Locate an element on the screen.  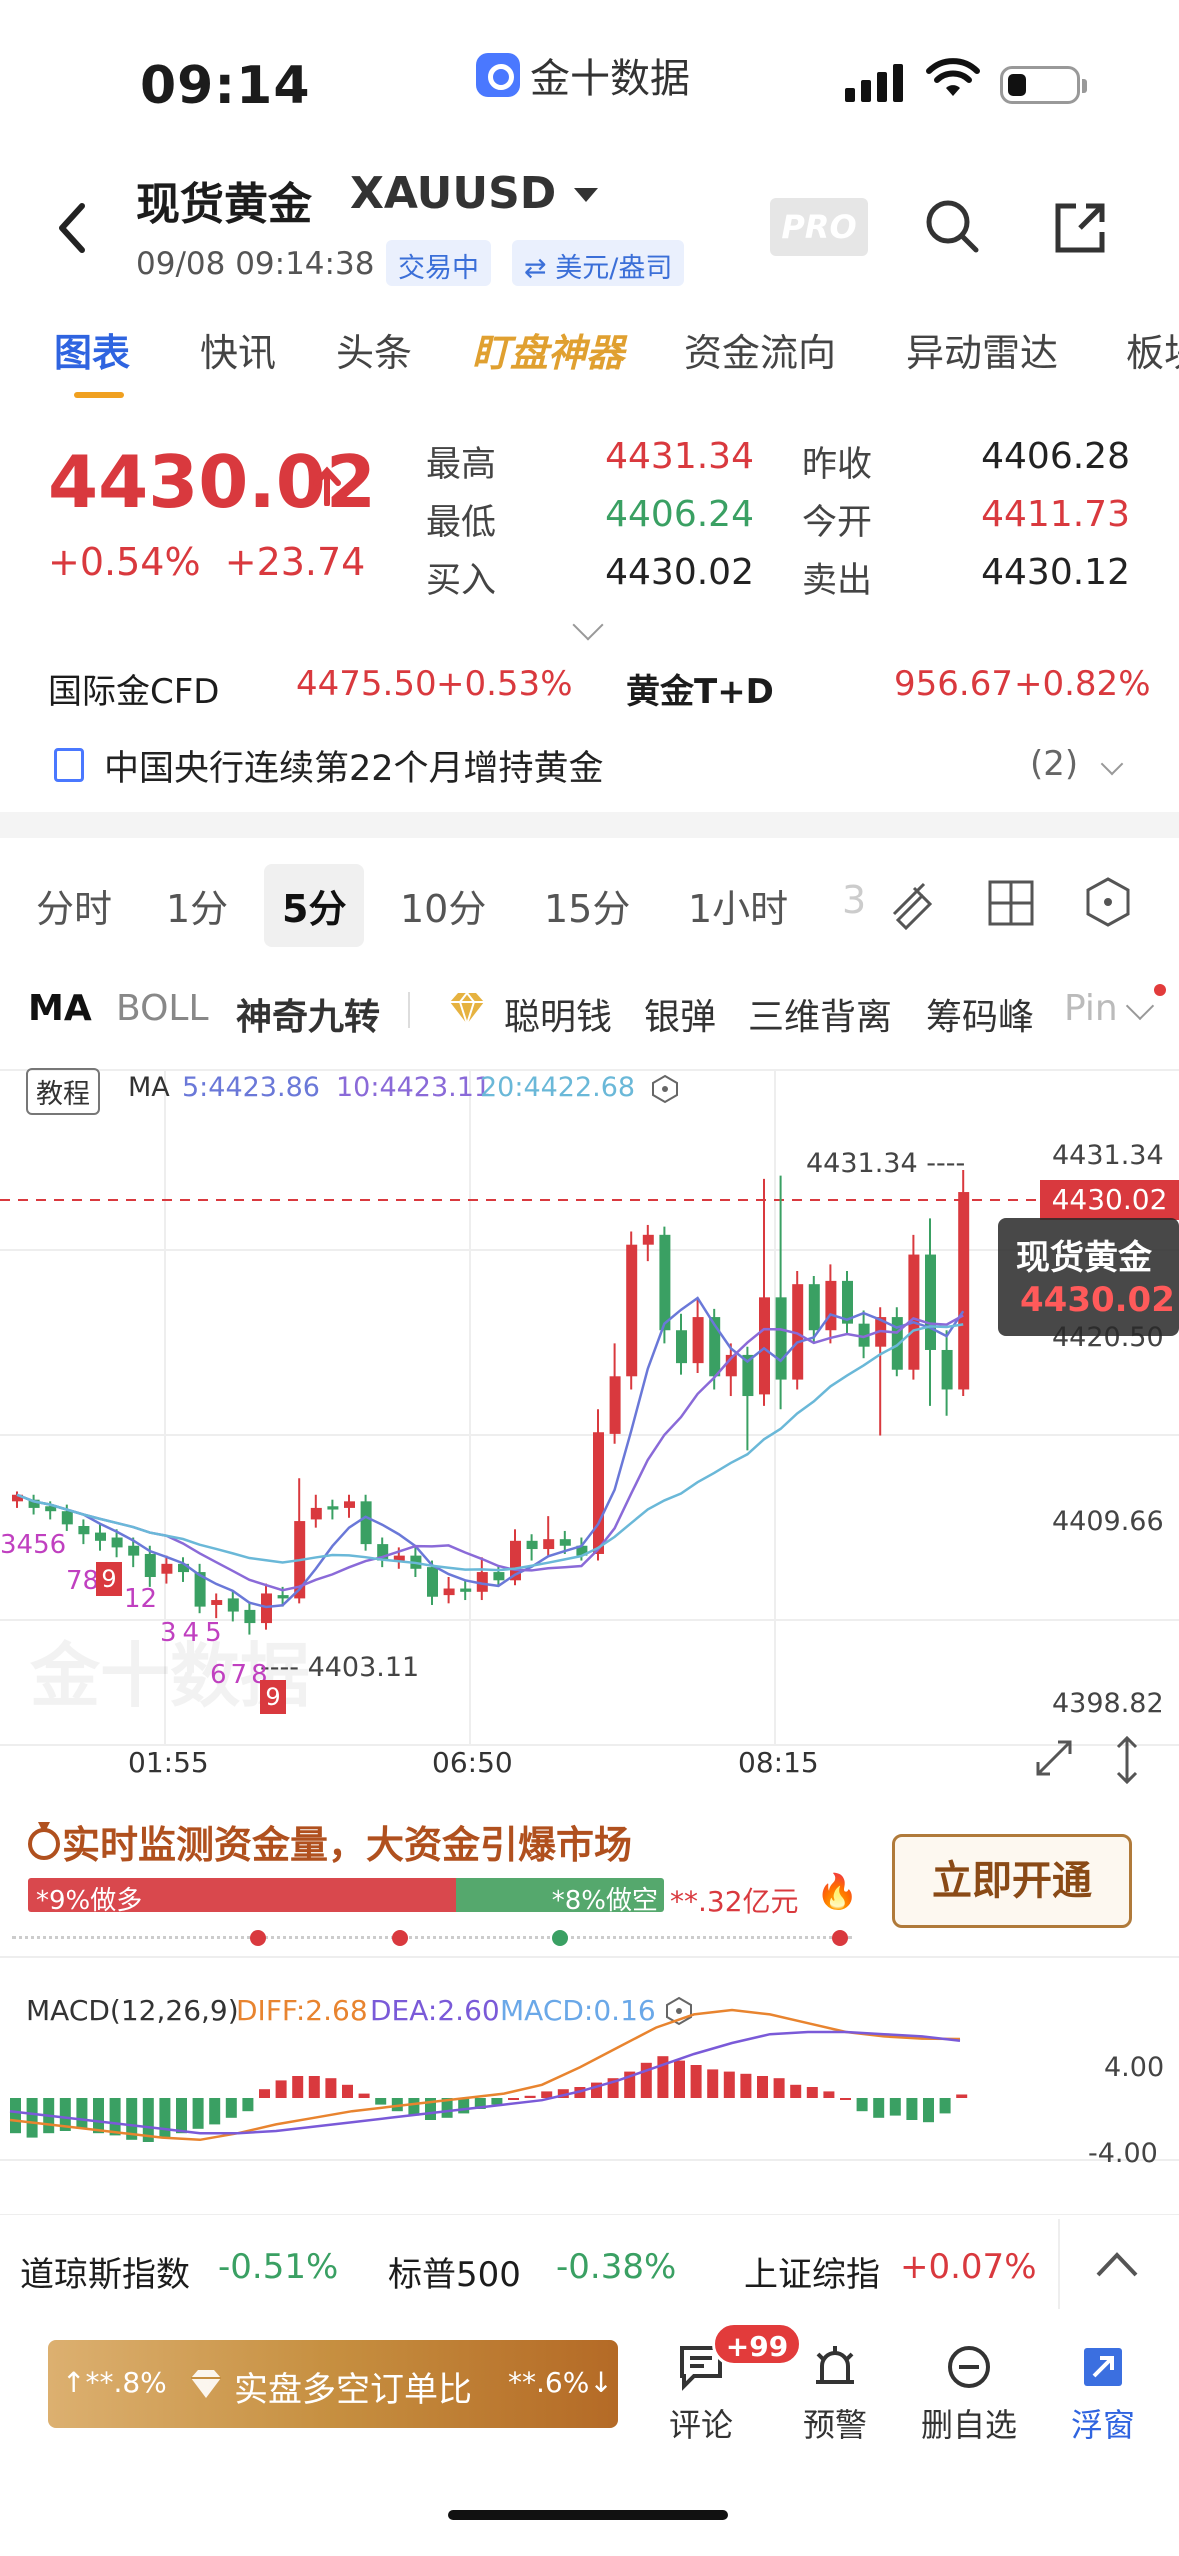
news-headline: 中国央行连续第22个月增持黄金 is located at coordinates (354, 765).